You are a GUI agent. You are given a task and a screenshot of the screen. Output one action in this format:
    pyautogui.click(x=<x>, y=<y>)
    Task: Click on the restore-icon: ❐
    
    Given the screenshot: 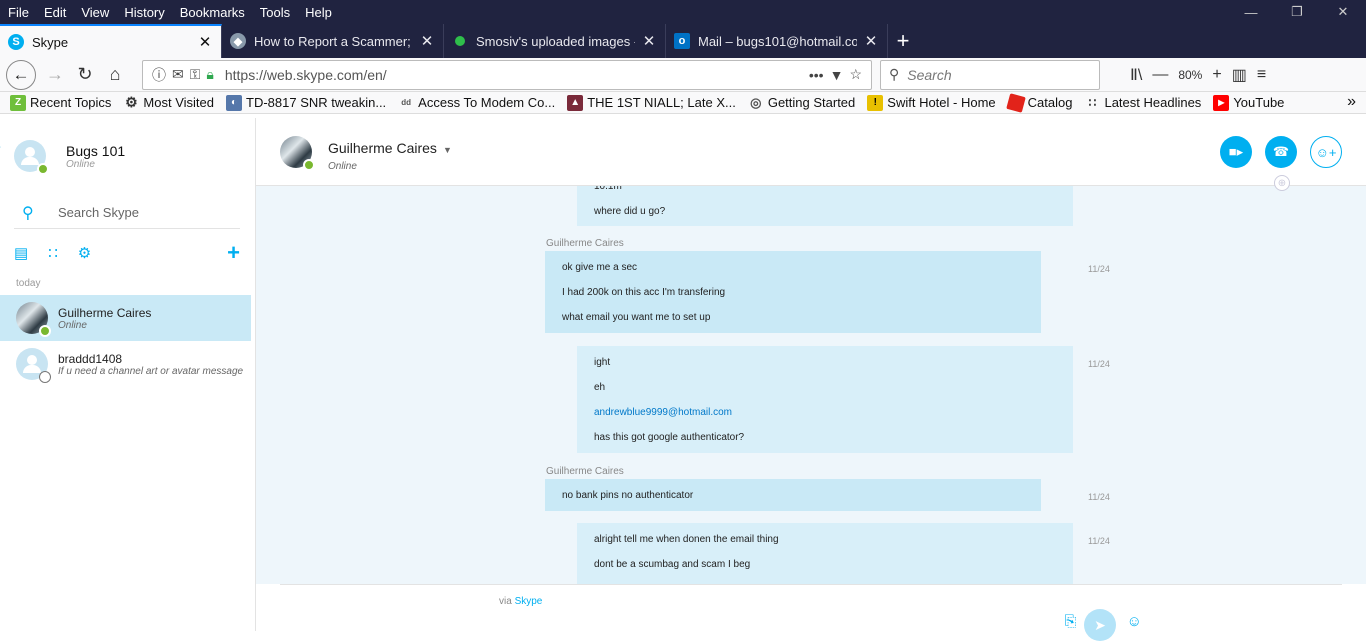 What is the action you would take?
    pyautogui.click(x=1297, y=12)
    